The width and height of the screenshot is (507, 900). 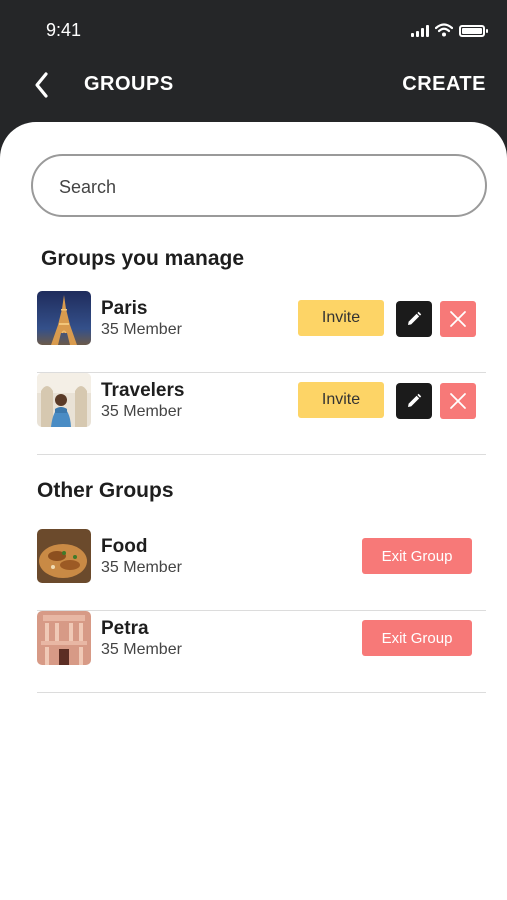 I want to click on search-box, so click(x=259, y=185).